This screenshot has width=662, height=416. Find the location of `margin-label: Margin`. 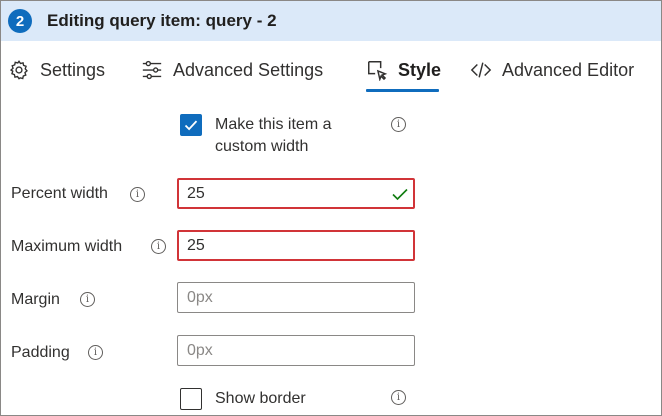

margin-label: Margin is located at coordinates (35, 299).